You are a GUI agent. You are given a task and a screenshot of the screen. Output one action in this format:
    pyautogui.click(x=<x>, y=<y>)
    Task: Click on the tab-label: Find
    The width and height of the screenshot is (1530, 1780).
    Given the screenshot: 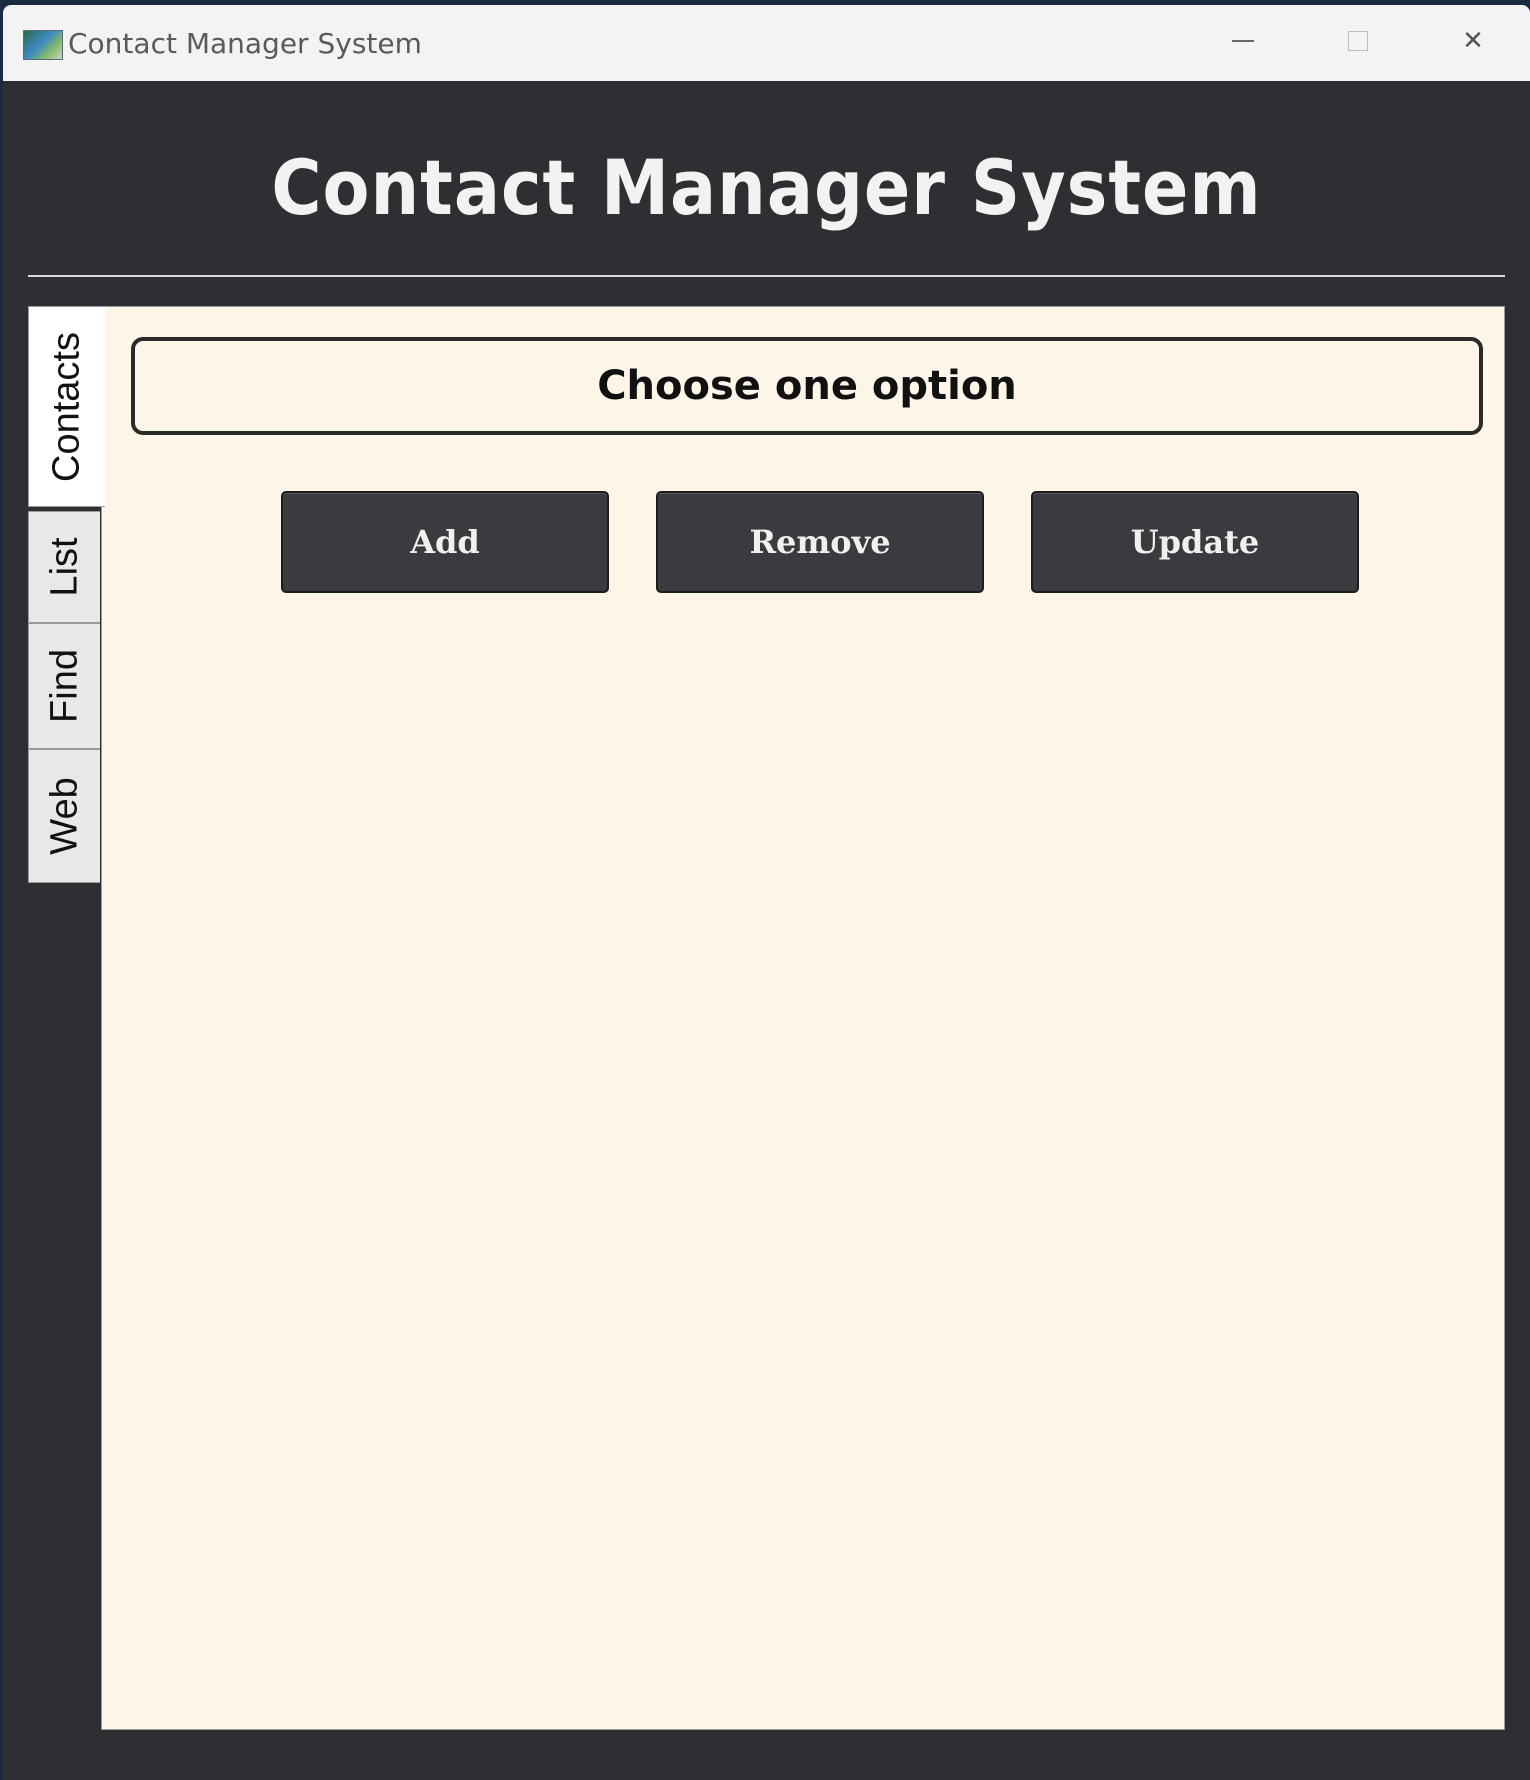 What is the action you would take?
    pyautogui.click(x=64, y=686)
    